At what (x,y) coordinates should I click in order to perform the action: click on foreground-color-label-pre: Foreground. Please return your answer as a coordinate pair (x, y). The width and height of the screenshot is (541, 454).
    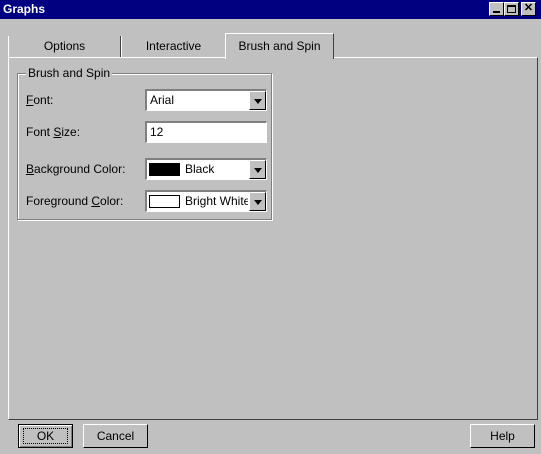
    Looking at the image, I should click on (59, 201).